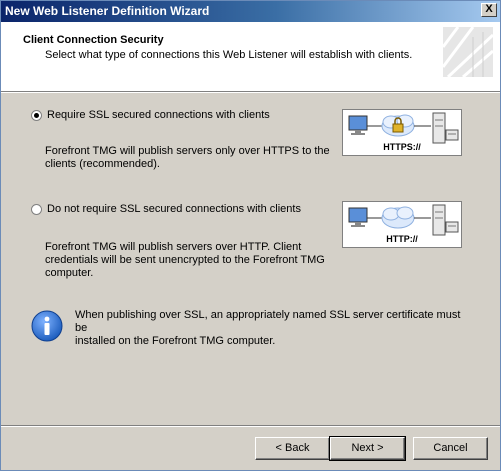 The height and width of the screenshot is (471, 501). Describe the element at coordinates (403, 220) in the screenshot. I see `http-network-icon` at that location.